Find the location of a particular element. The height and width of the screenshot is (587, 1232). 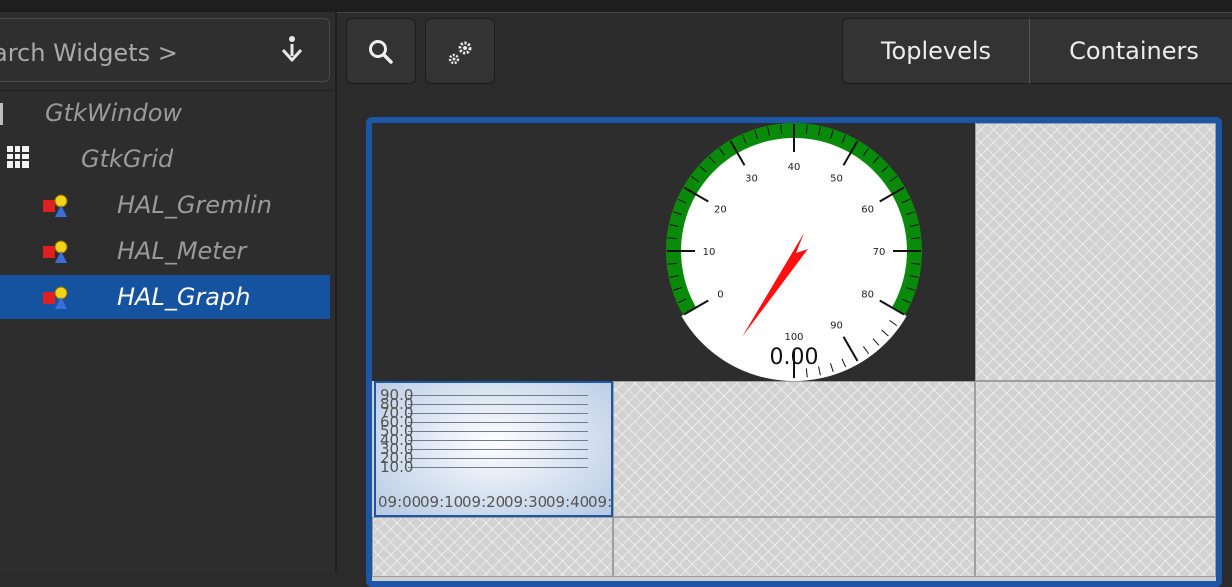

window-icon is located at coordinates (1, 114).